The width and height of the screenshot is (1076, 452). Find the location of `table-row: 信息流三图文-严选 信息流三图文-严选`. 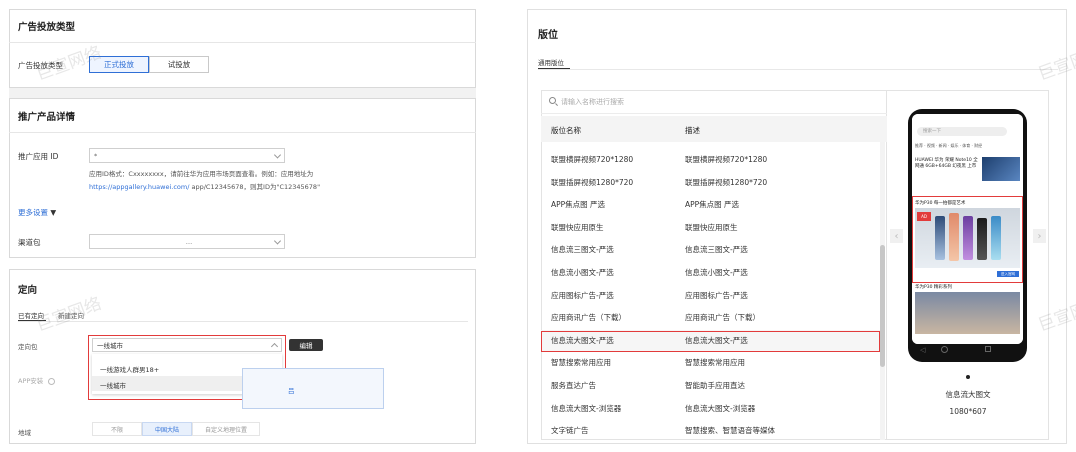

table-row: 信息流三图文-严选 信息流三图文-严选 is located at coordinates (710, 250).